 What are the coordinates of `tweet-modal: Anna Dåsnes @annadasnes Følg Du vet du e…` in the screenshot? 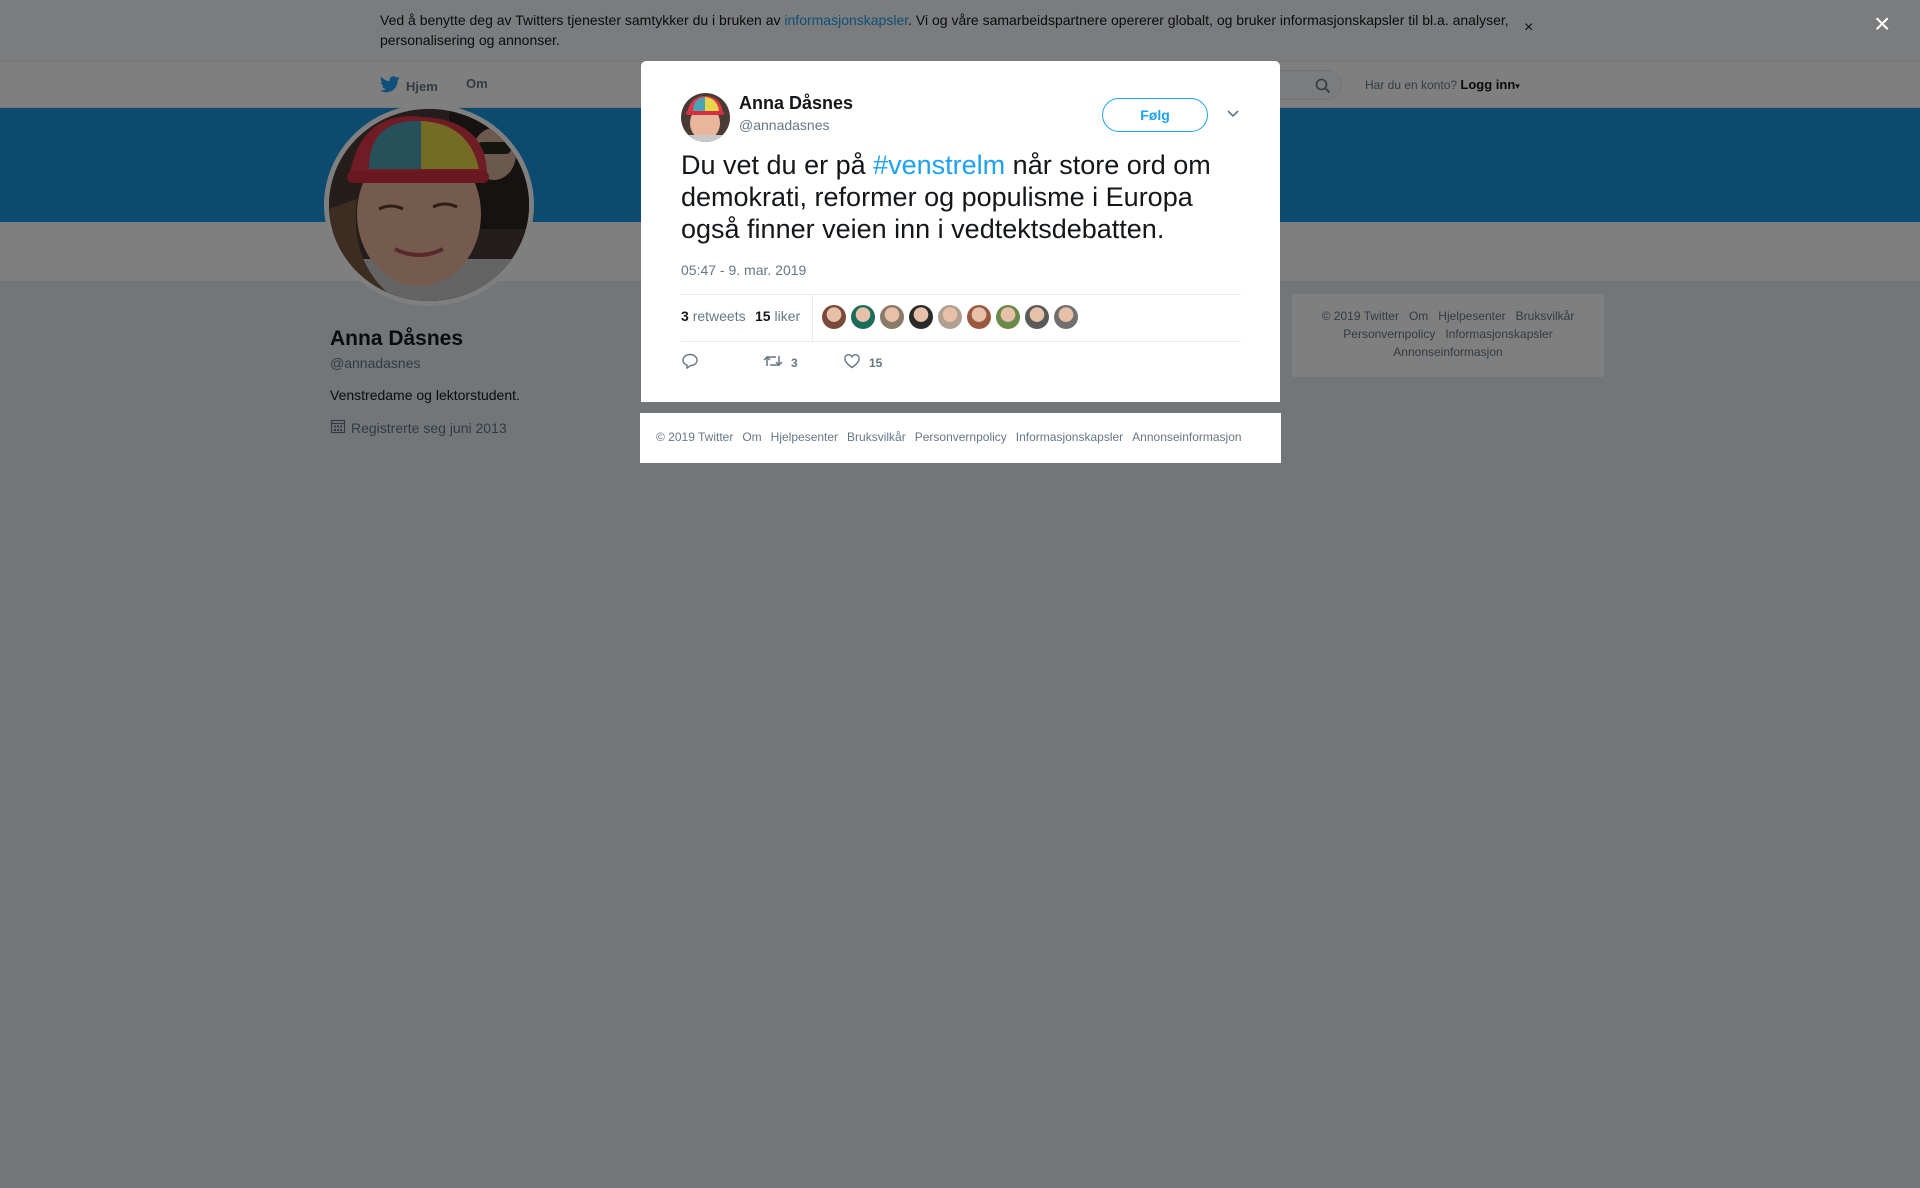 It's located at (960, 231).